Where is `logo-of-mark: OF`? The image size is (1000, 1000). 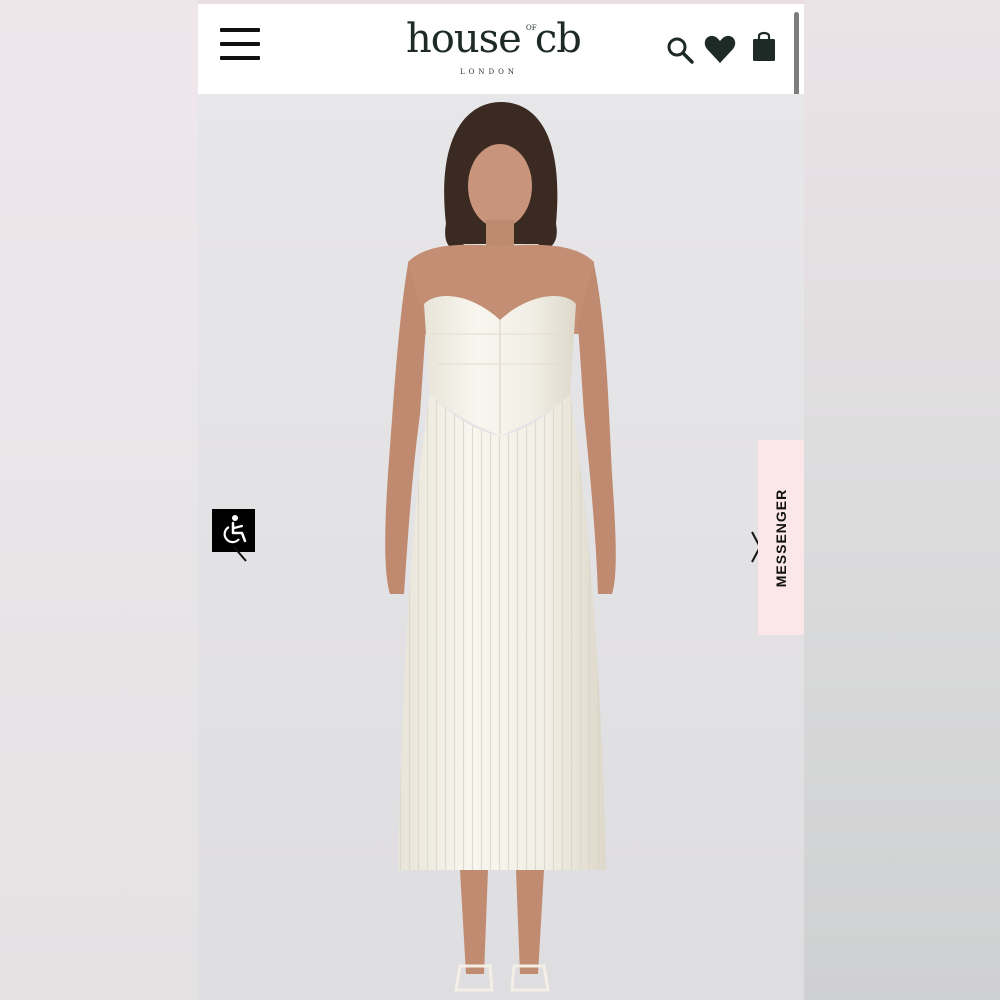 logo-of-mark: OF is located at coordinates (531, 28).